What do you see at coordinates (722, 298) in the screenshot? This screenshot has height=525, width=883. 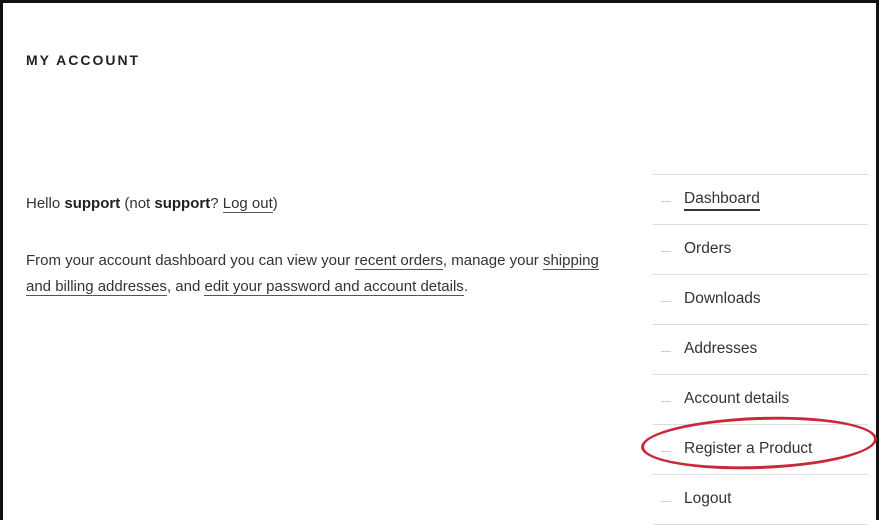 I see `nav-item-label: Downloads` at bounding box center [722, 298].